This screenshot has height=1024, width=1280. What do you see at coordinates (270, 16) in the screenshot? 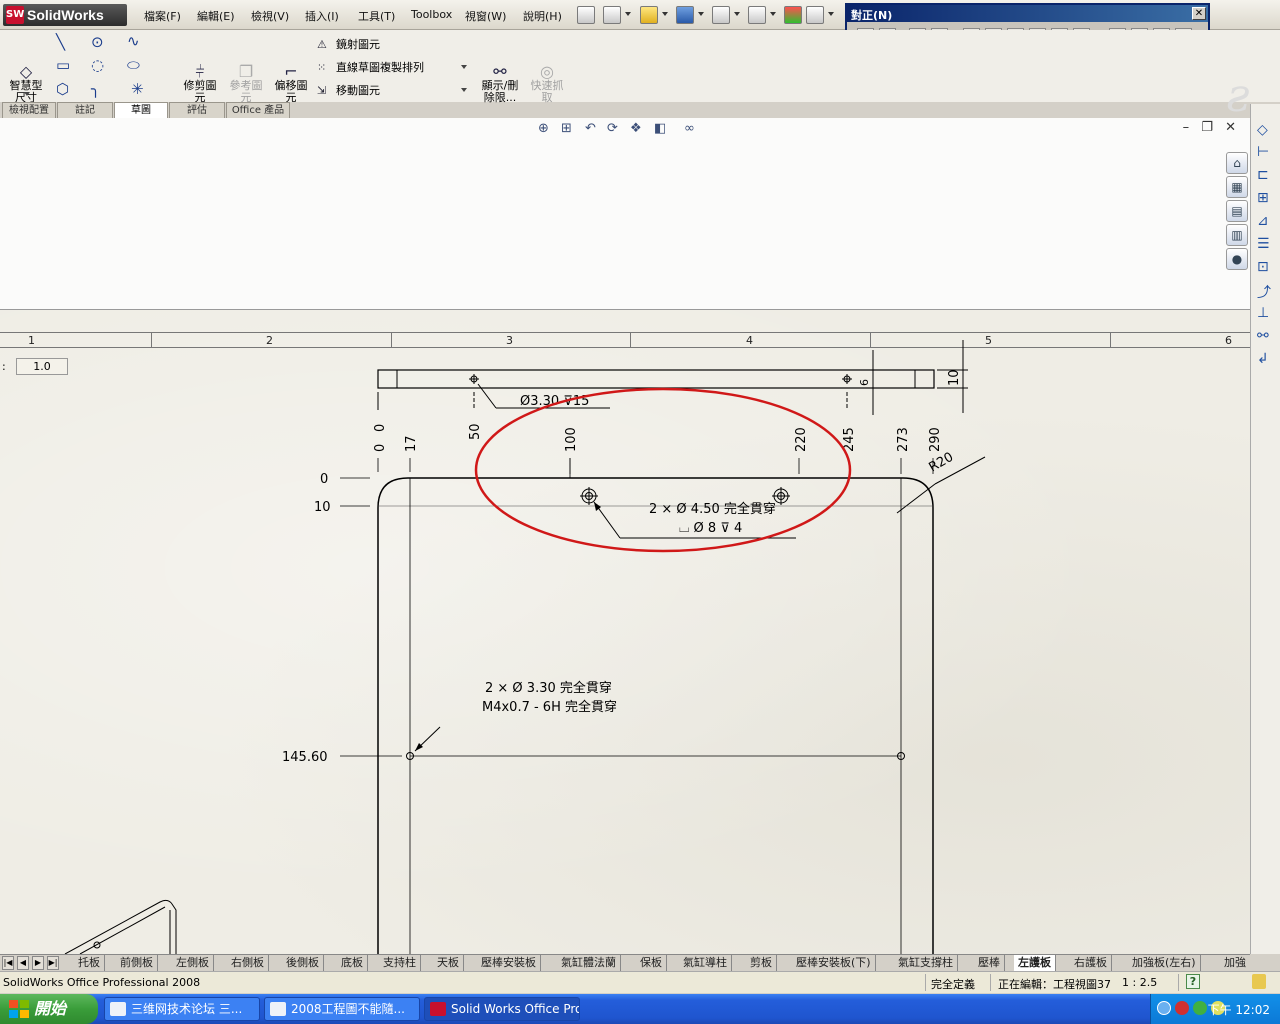
I see `menu-view: 檢視(V)` at bounding box center [270, 16].